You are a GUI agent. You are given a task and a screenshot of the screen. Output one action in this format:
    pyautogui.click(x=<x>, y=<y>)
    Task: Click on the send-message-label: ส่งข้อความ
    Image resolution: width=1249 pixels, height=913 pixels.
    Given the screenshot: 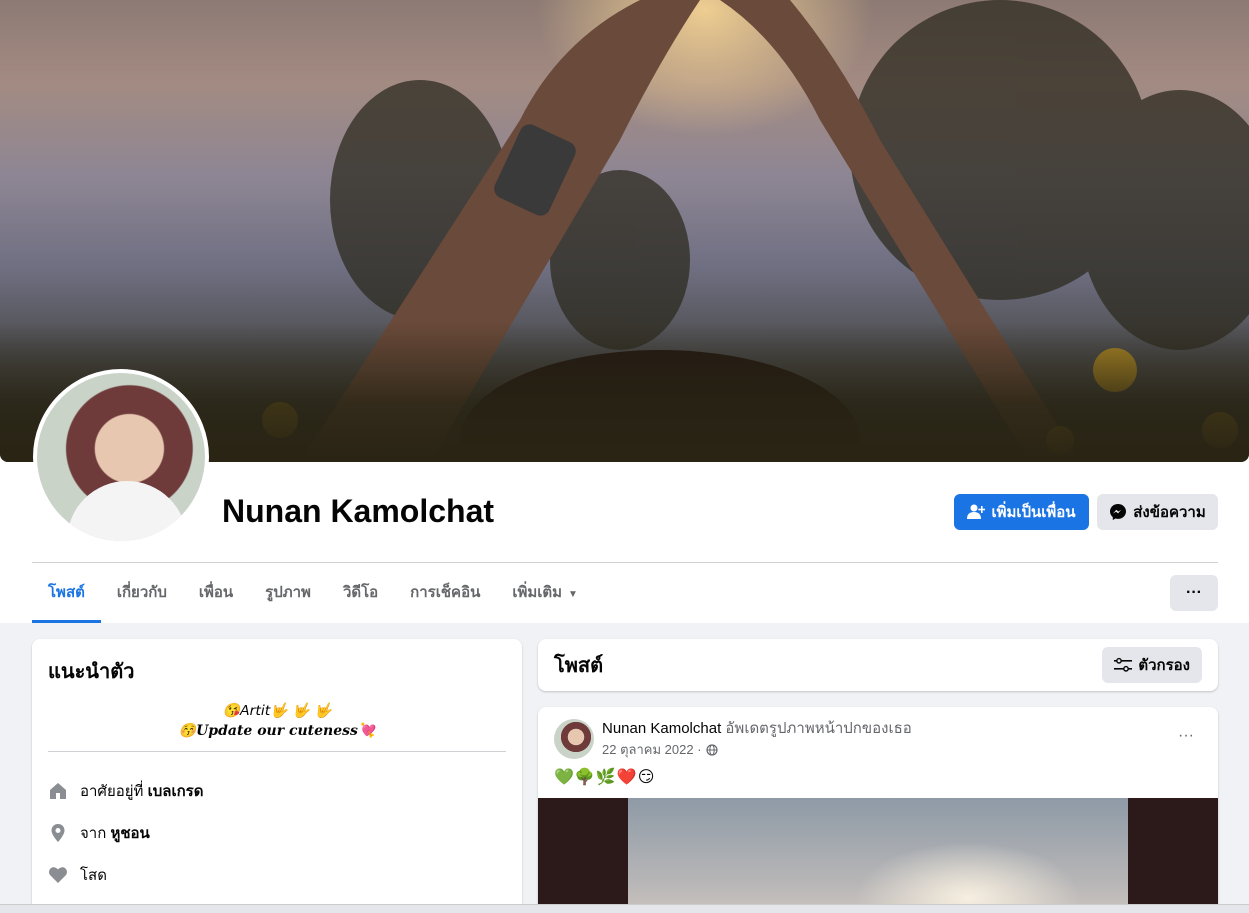 What is the action you would take?
    pyautogui.click(x=1169, y=512)
    